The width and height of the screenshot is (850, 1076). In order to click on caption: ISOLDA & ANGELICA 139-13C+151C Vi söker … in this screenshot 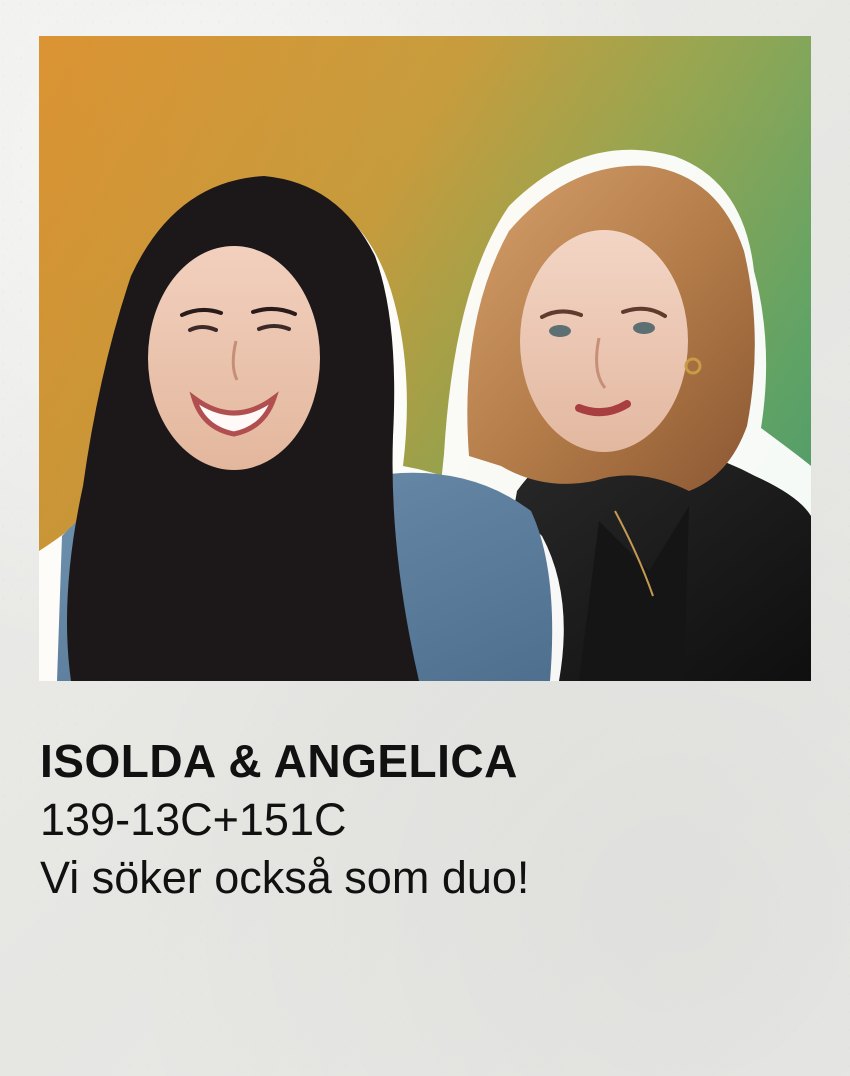, I will do `click(420, 820)`.